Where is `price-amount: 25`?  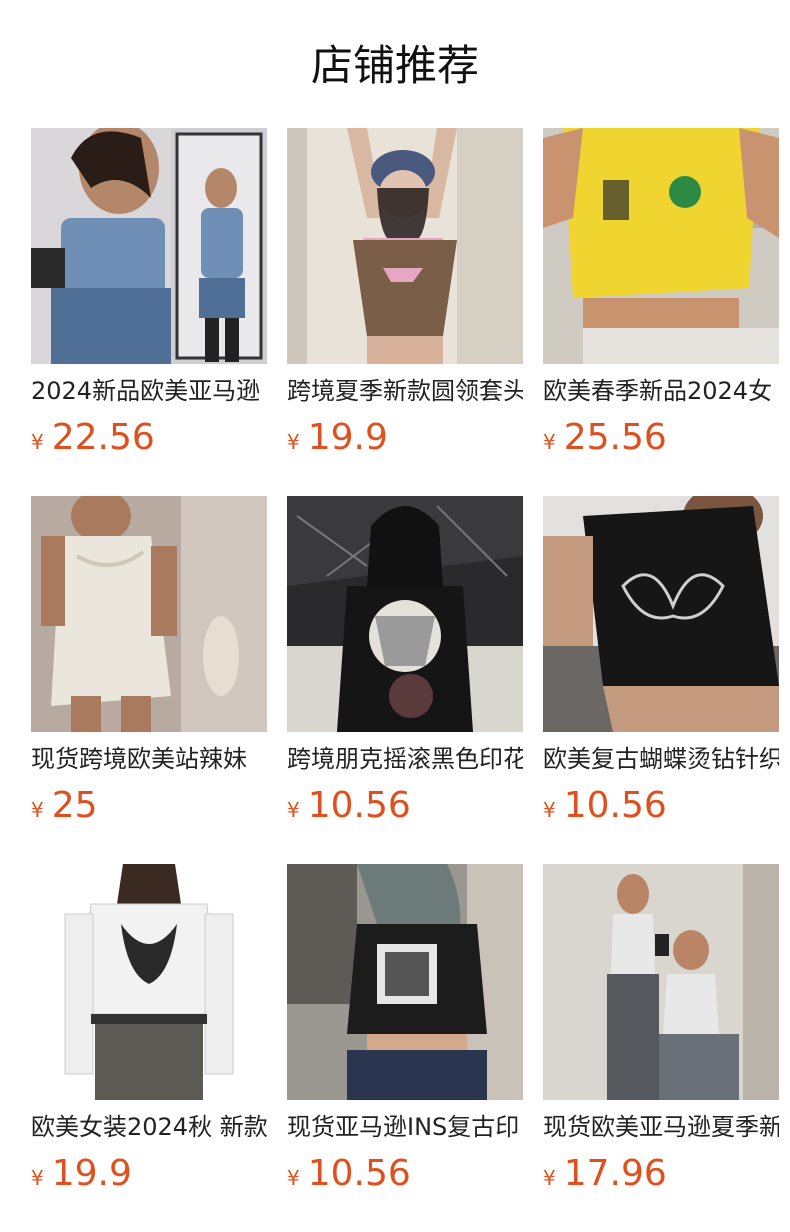 price-amount: 25 is located at coordinates (74, 805).